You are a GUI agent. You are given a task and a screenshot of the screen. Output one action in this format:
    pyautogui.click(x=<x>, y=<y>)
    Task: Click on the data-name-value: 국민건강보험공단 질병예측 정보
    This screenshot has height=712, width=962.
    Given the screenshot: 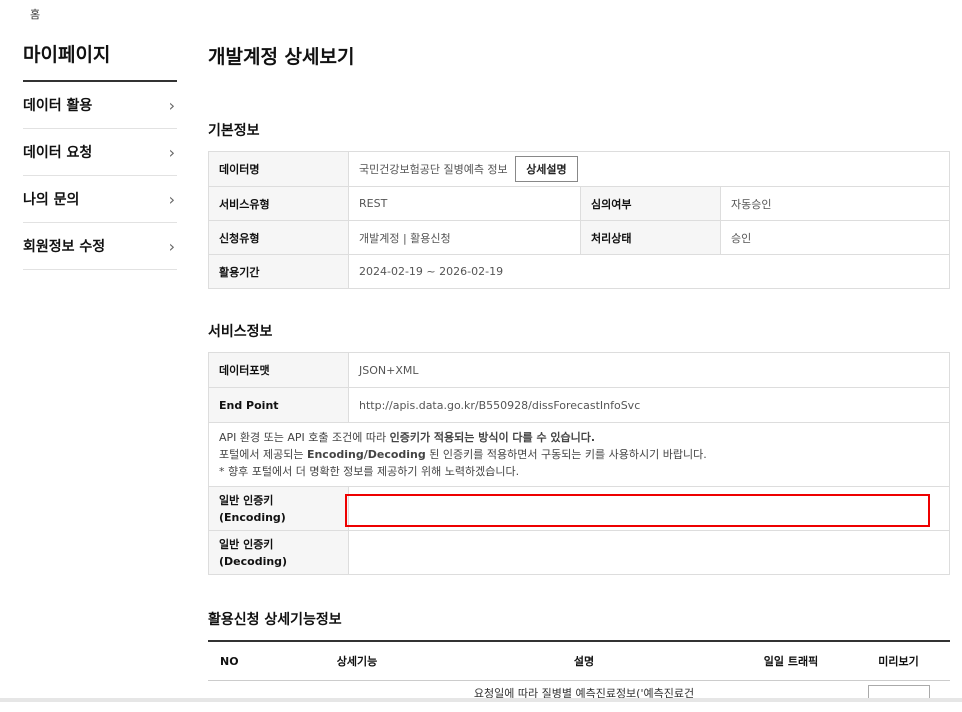 What is the action you would take?
    pyautogui.click(x=433, y=169)
    